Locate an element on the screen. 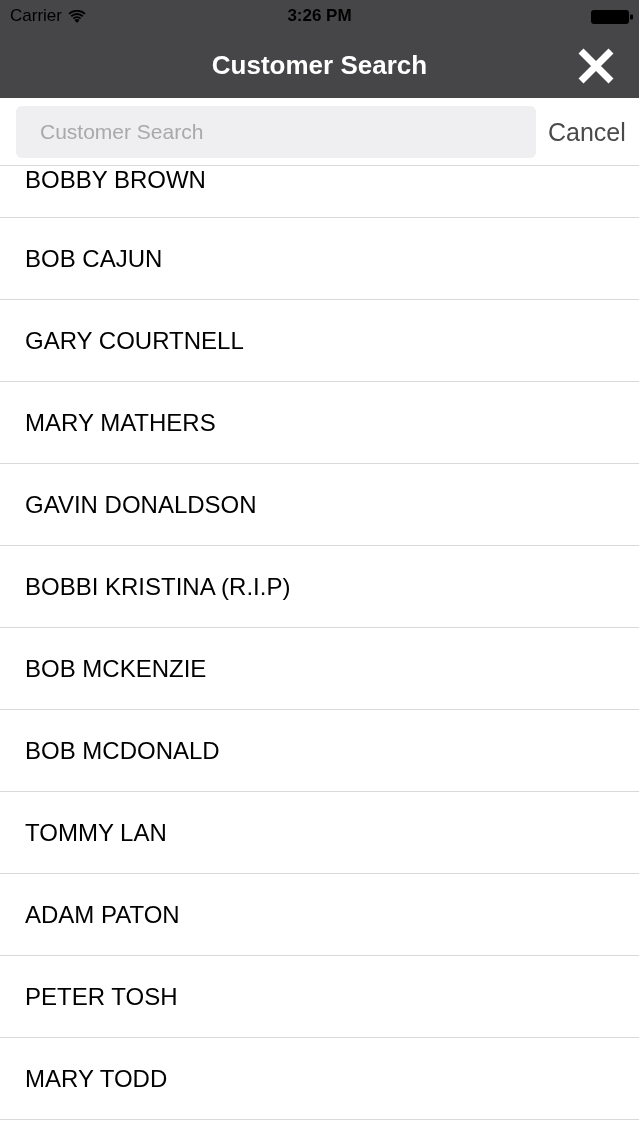  customer-row: BOB CAJUN is located at coordinates (319, 259).